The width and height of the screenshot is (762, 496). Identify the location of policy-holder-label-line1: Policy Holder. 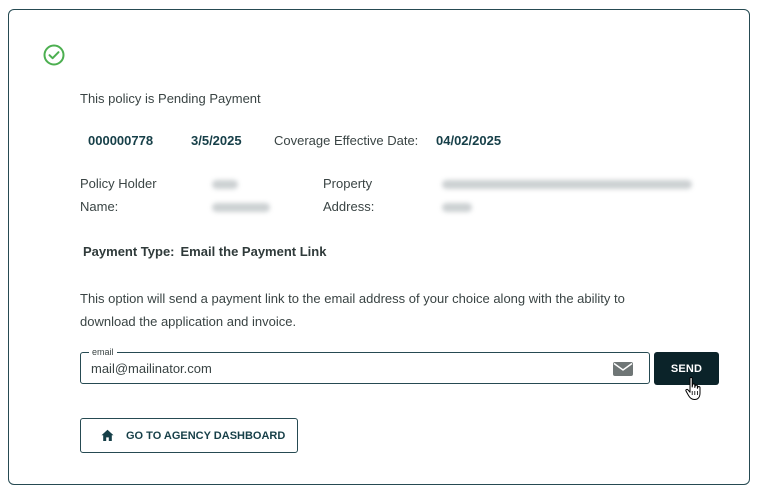
(118, 183).